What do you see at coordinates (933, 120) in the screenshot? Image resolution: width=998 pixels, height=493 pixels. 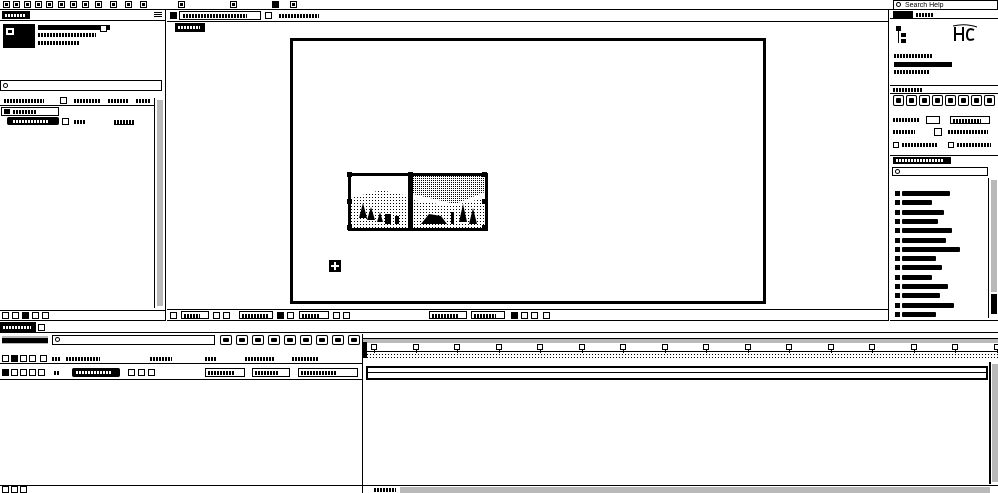 I see `preview-dropdown` at bounding box center [933, 120].